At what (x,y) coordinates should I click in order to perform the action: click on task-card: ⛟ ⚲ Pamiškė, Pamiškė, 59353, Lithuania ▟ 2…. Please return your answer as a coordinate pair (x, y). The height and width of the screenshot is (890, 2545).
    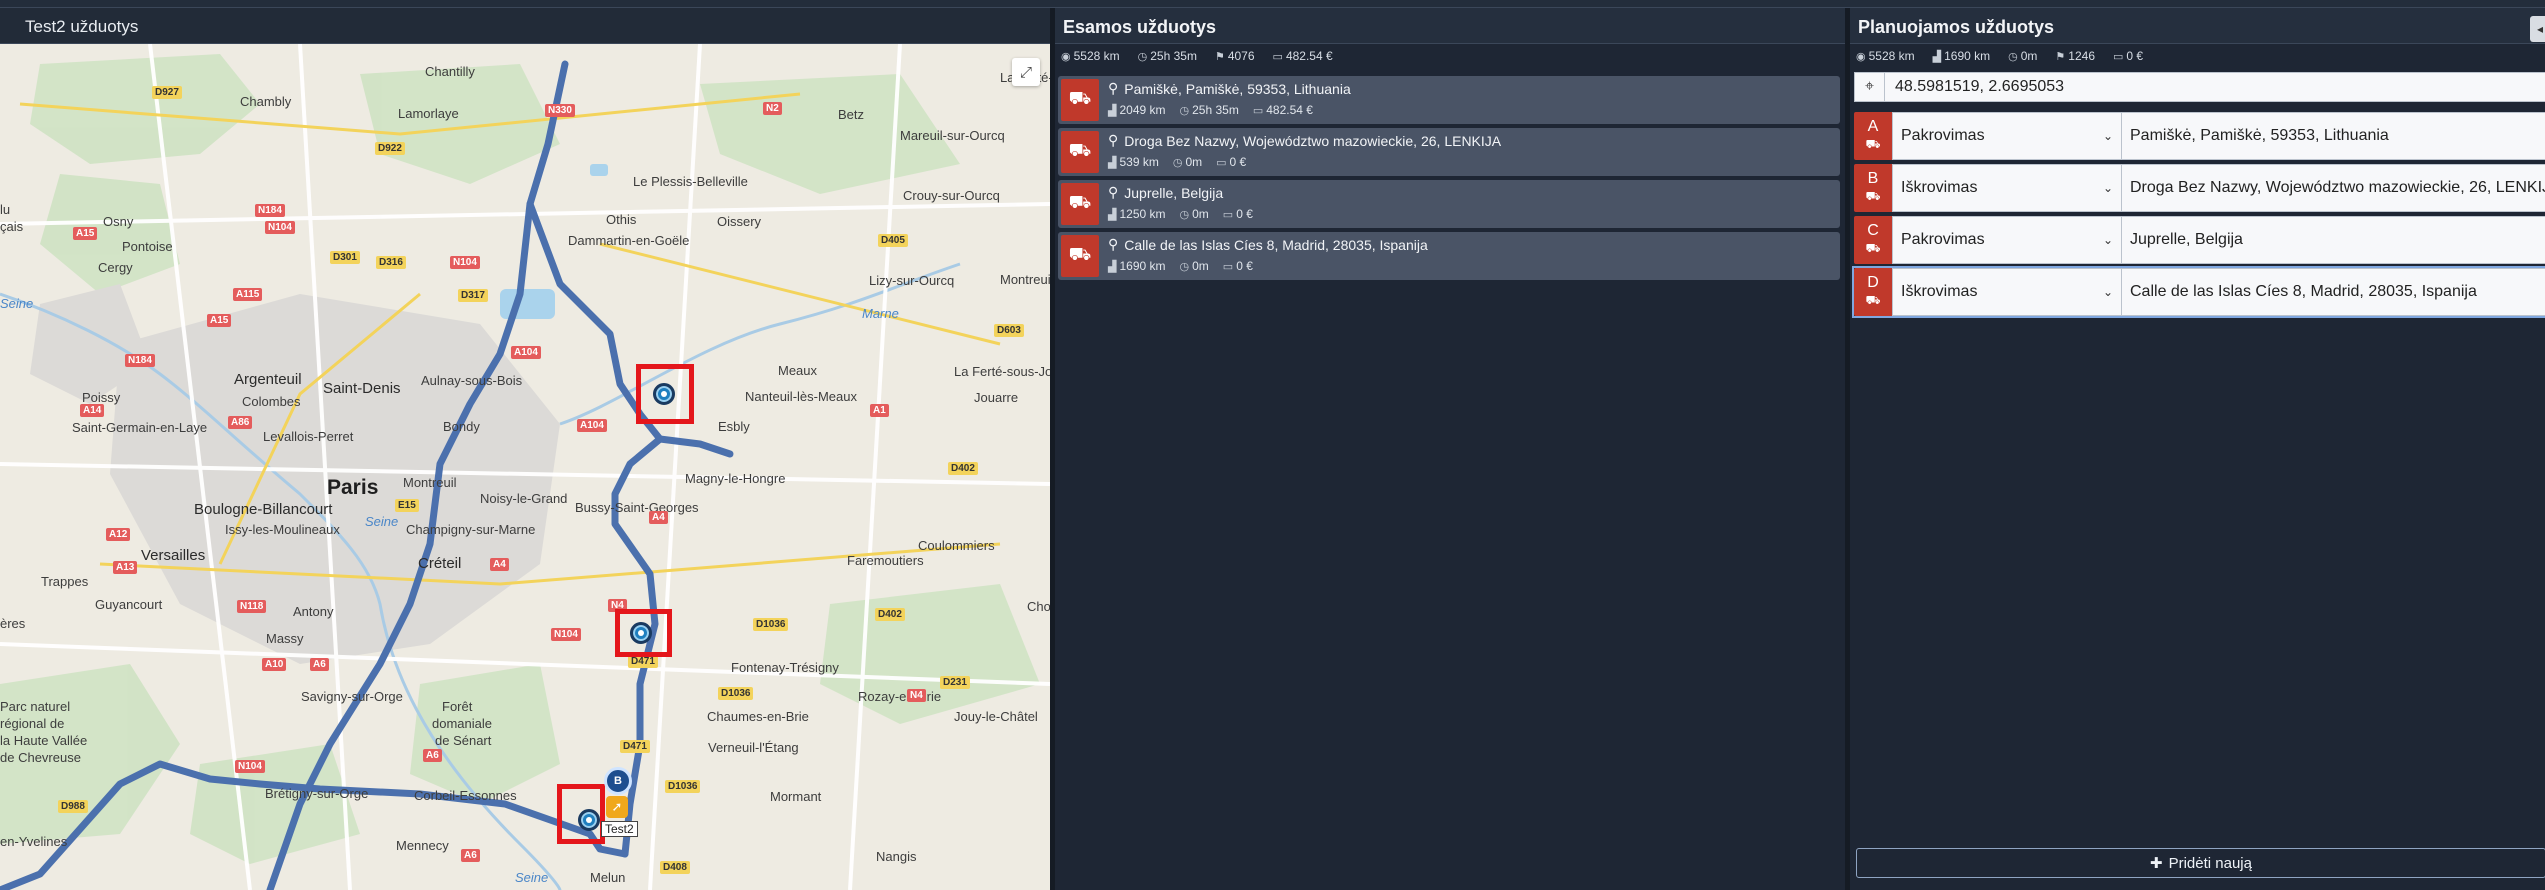
    Looking at the image, I should click on (1449, 100).